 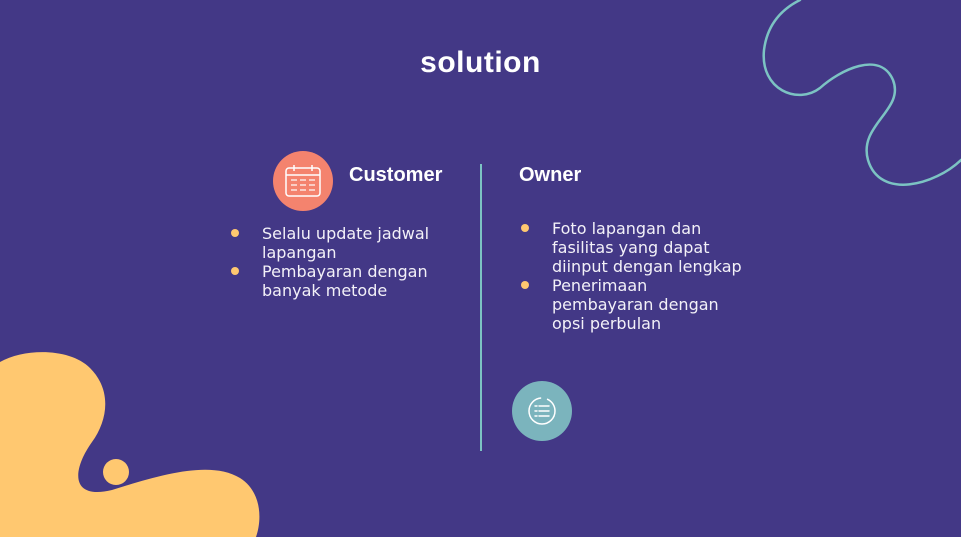 I want to click on page-title: solution, so click(x=480, y=62).